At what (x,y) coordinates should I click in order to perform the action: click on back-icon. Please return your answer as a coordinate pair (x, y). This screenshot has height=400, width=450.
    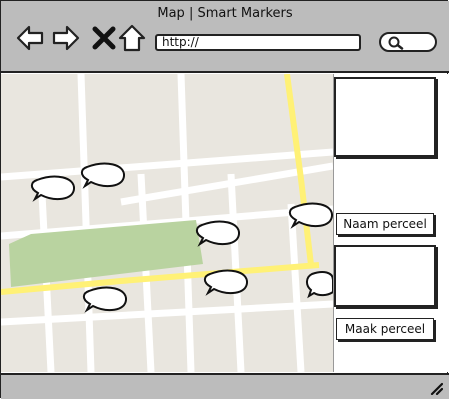
    Looking at the image, I should click on (30, 38).